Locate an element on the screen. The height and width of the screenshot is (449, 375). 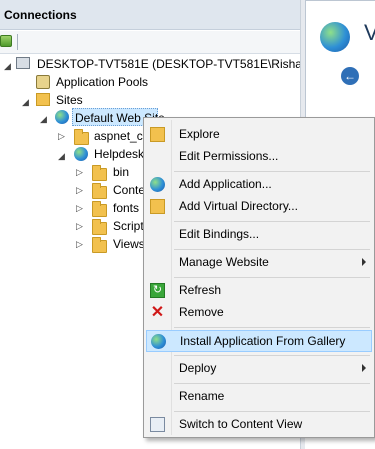
add-virtual-directory-icon is located at coordinates (157, 206).